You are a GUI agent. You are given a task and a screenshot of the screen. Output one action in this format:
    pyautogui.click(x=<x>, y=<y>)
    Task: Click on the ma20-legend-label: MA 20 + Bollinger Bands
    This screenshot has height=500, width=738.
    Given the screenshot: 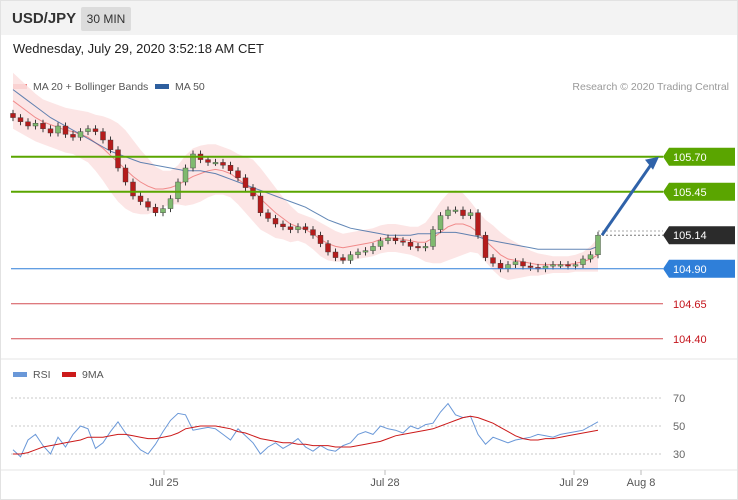 What is the action you would take?
    pyautogui.click(x=90, y=87)
    